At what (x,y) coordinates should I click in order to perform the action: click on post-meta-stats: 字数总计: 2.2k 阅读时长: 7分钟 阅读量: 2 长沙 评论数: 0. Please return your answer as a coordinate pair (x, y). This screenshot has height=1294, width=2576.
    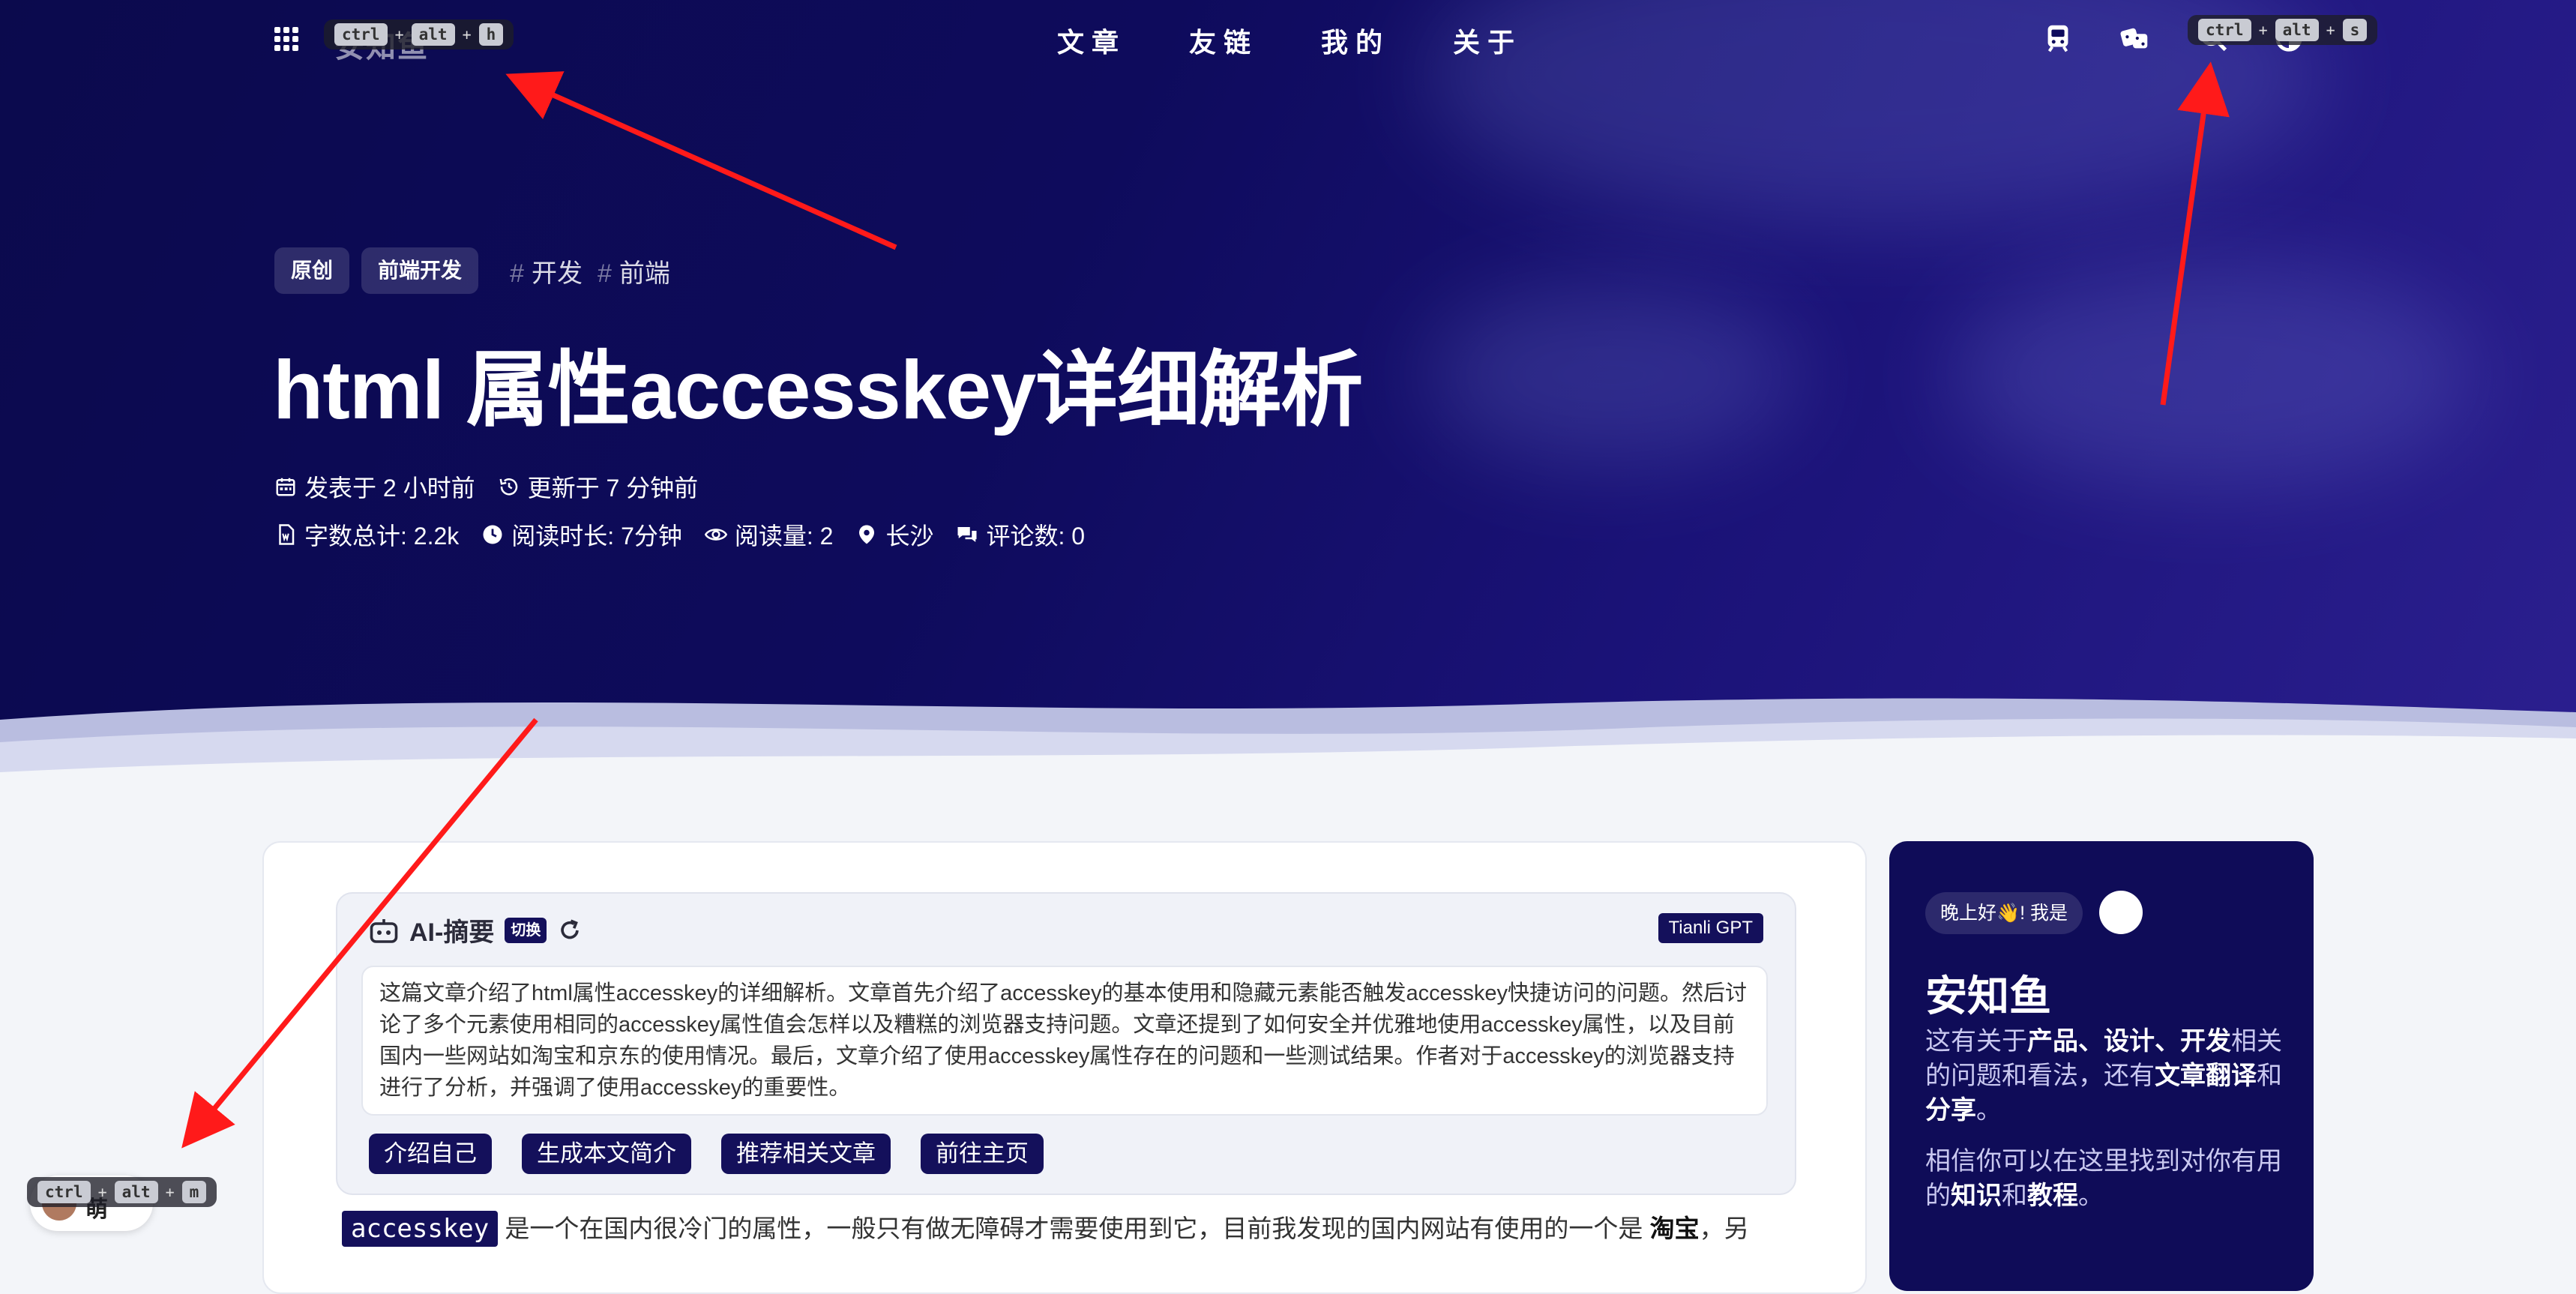
    Looking at the image, I should click on (679, 534).